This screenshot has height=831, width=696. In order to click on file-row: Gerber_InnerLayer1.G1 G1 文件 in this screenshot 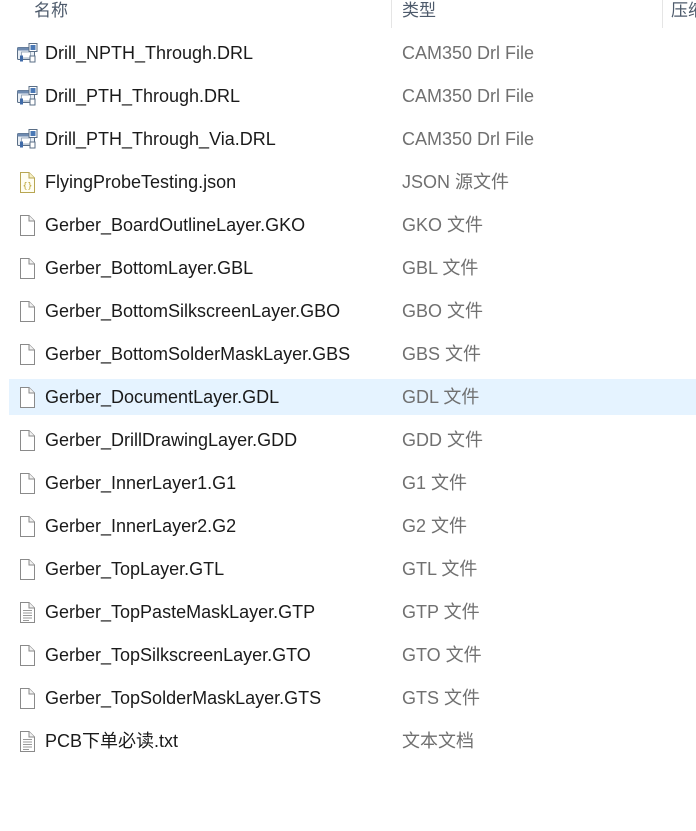, I will do `click(352, 483)`.